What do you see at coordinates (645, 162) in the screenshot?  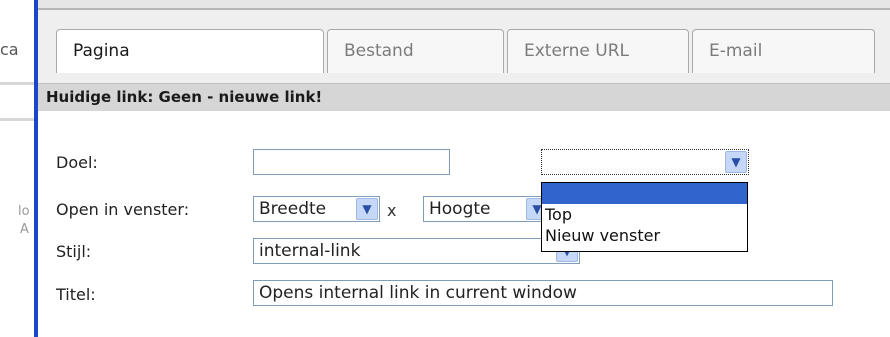 I see `target-select: ▼` at bounding box center [645, 162].